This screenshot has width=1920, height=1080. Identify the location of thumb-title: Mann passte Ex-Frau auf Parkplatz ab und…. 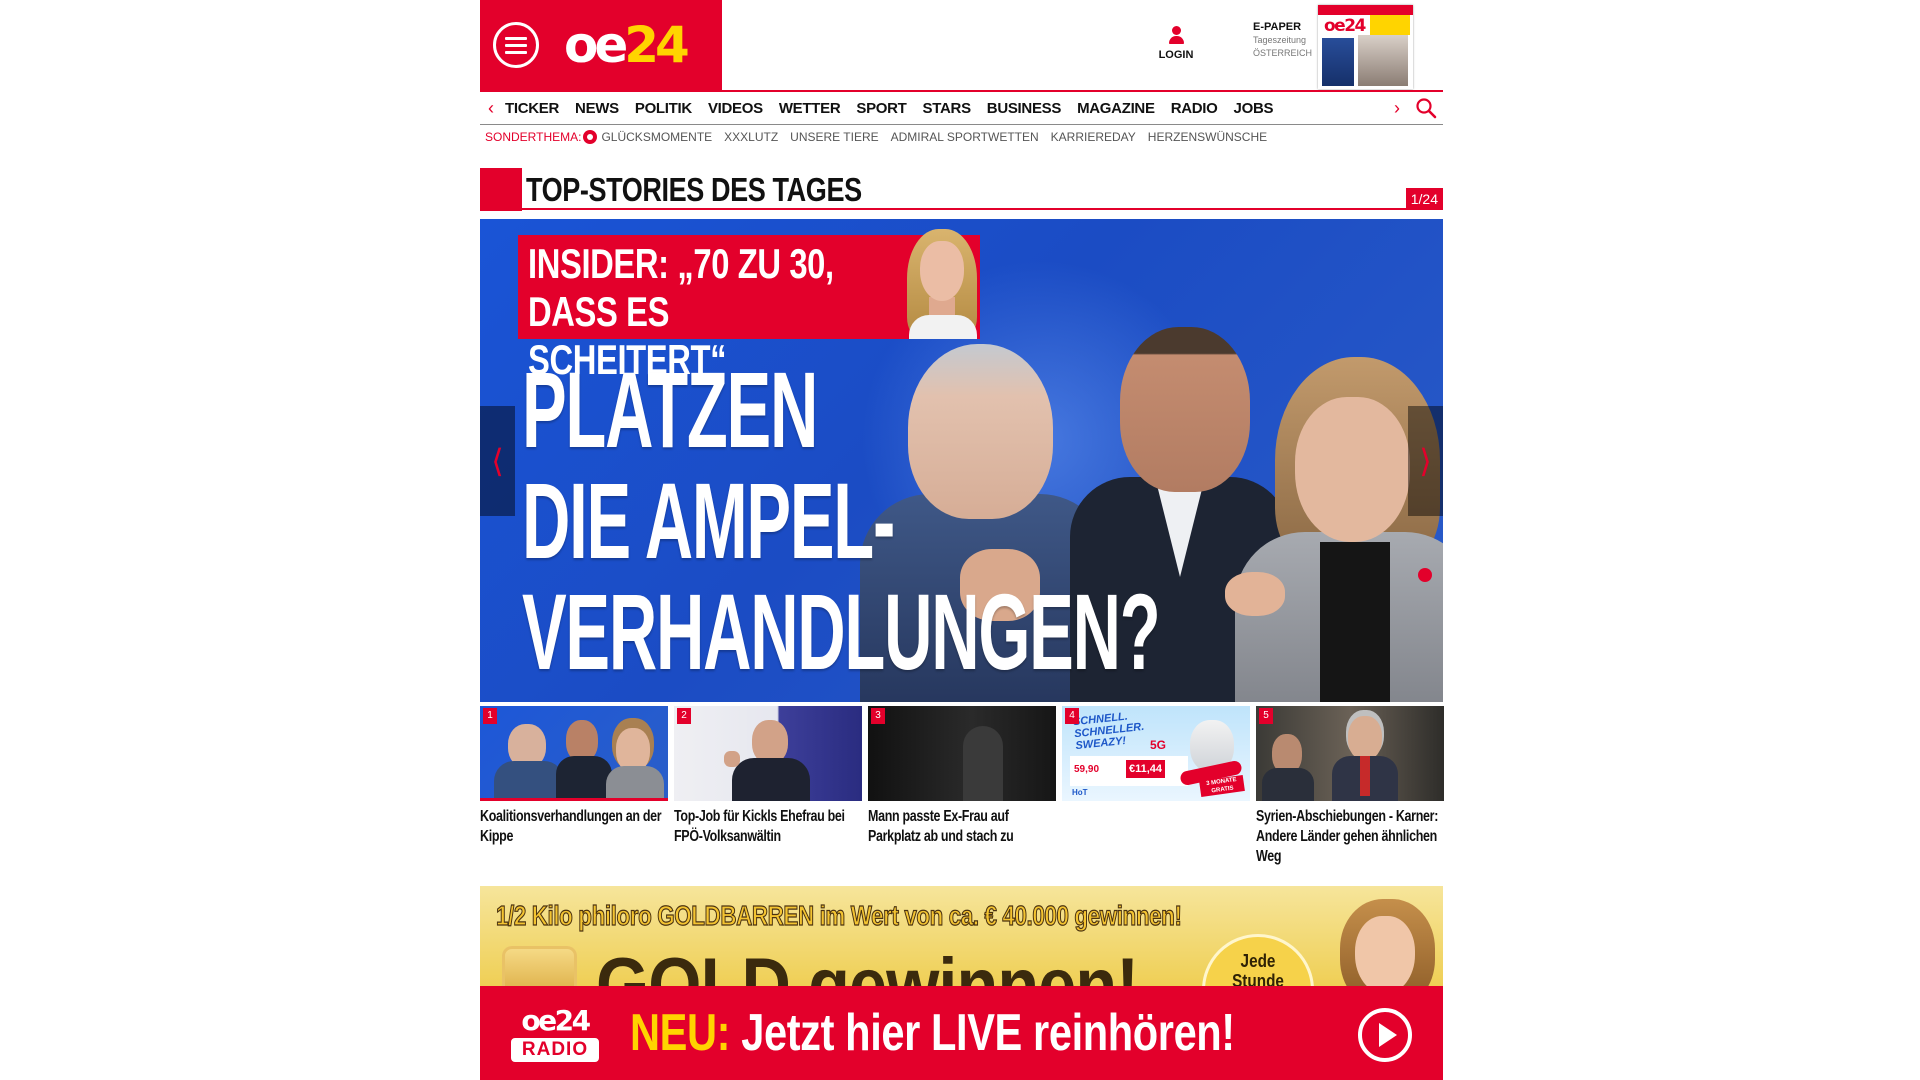
(941, 826).